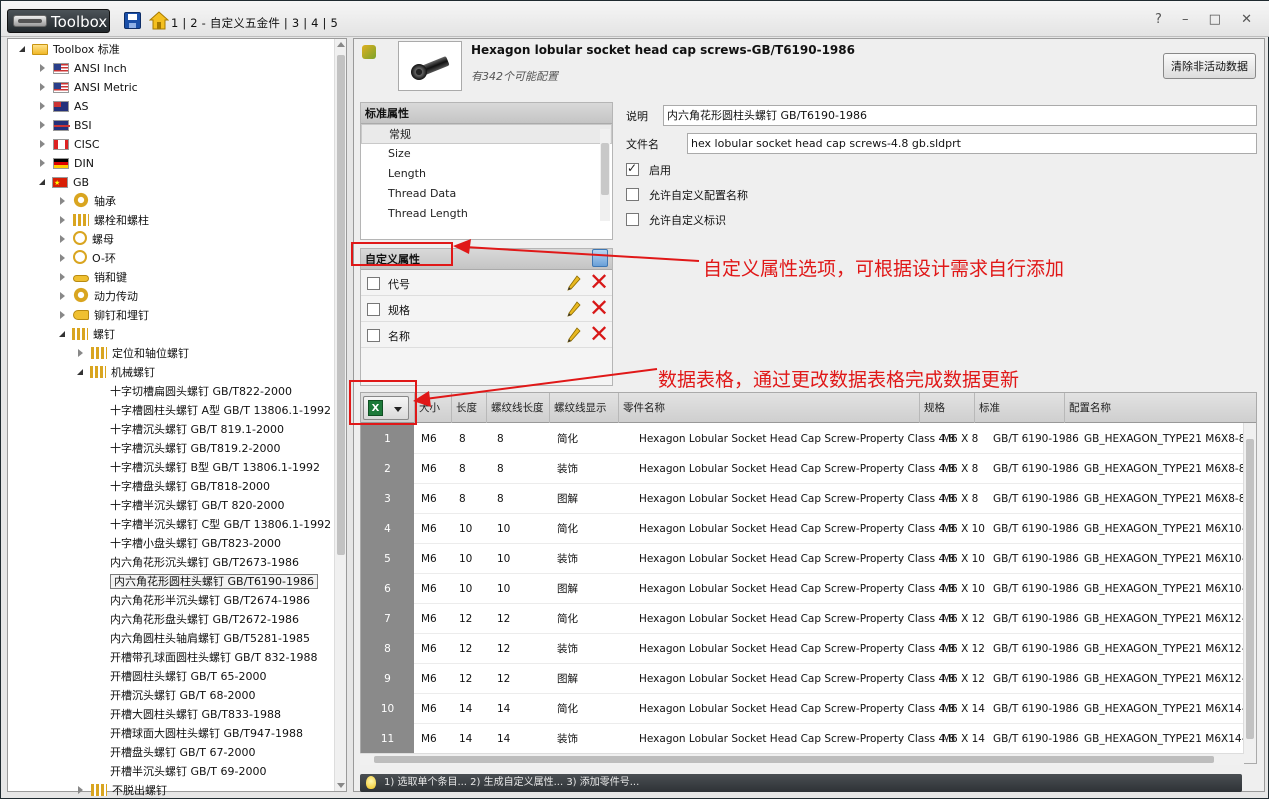  Describe the element at coordinates (63, 183) in the screenshot. I see `tree-item-standard: GB` at that location.